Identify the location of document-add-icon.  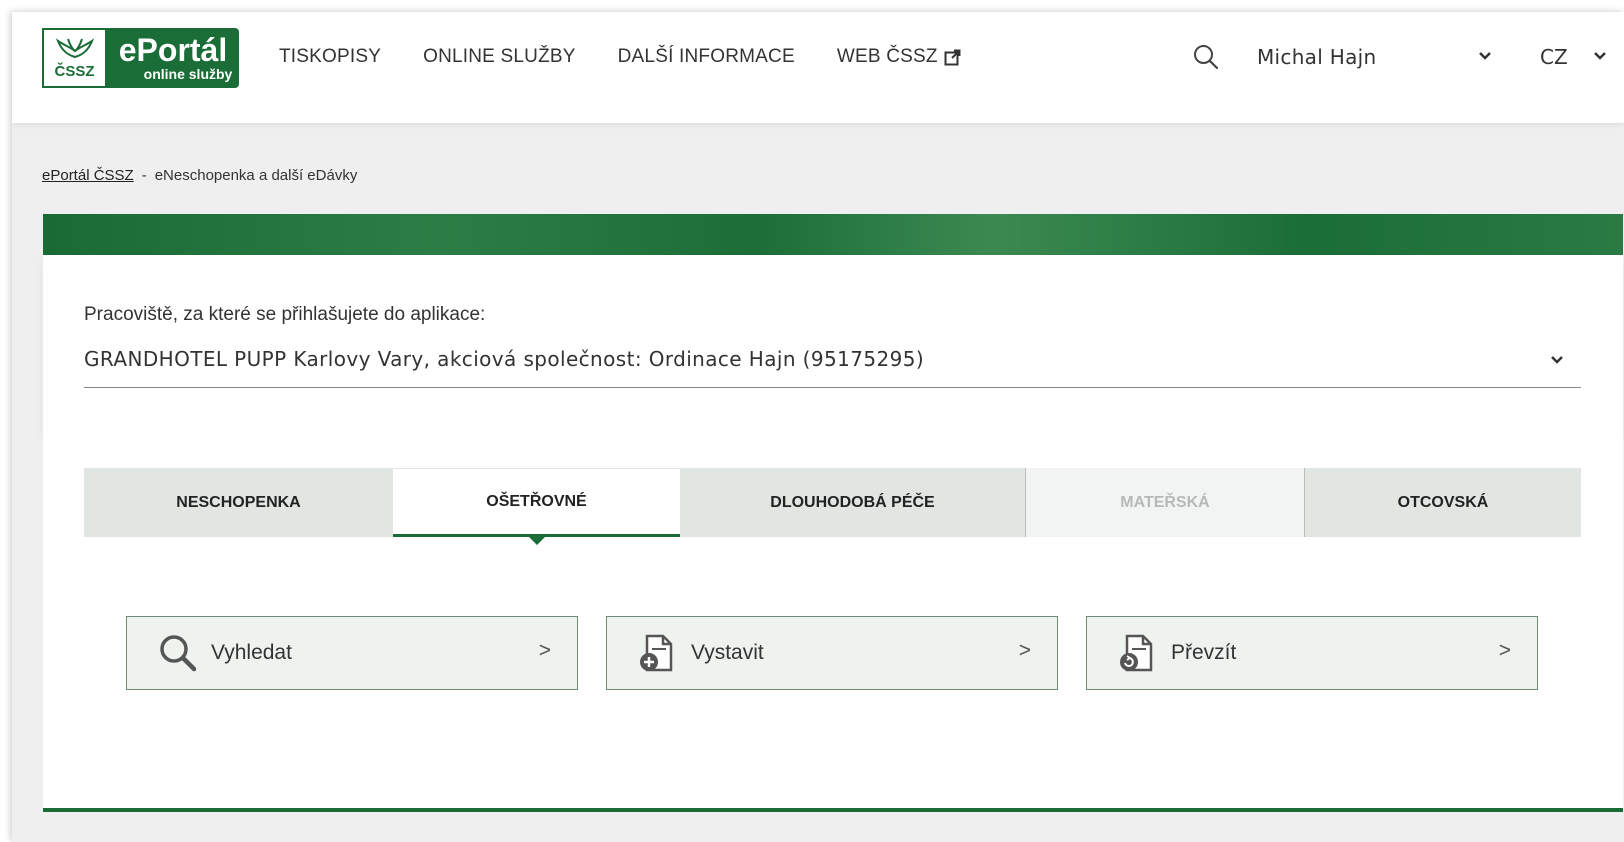
(656, 653).